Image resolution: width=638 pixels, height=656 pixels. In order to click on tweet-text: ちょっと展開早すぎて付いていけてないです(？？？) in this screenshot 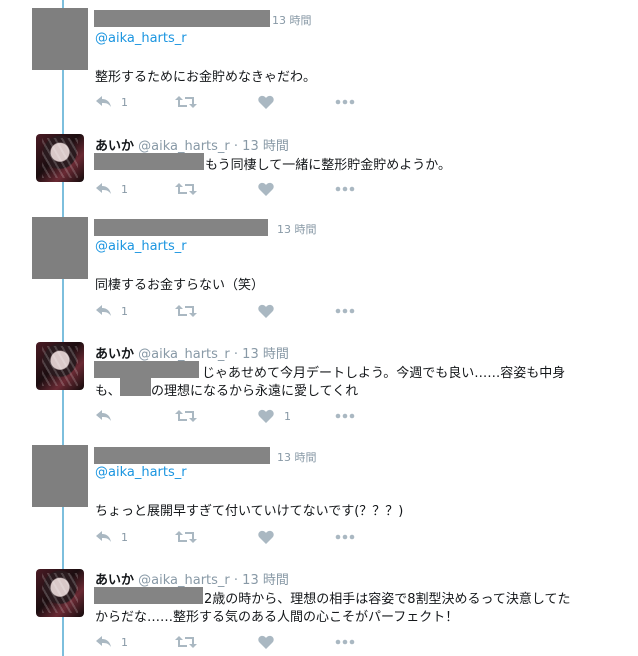, I will do `click(249, 511)`.